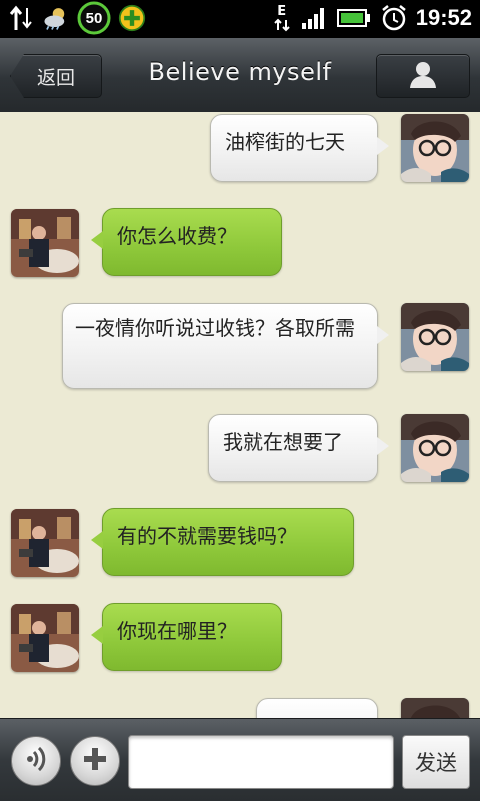 This screenshot has width=480, height=801. Describe the element at coordinates (285, 142) in the screenshot. I see `message-text: 油榨街的七天` at that location.